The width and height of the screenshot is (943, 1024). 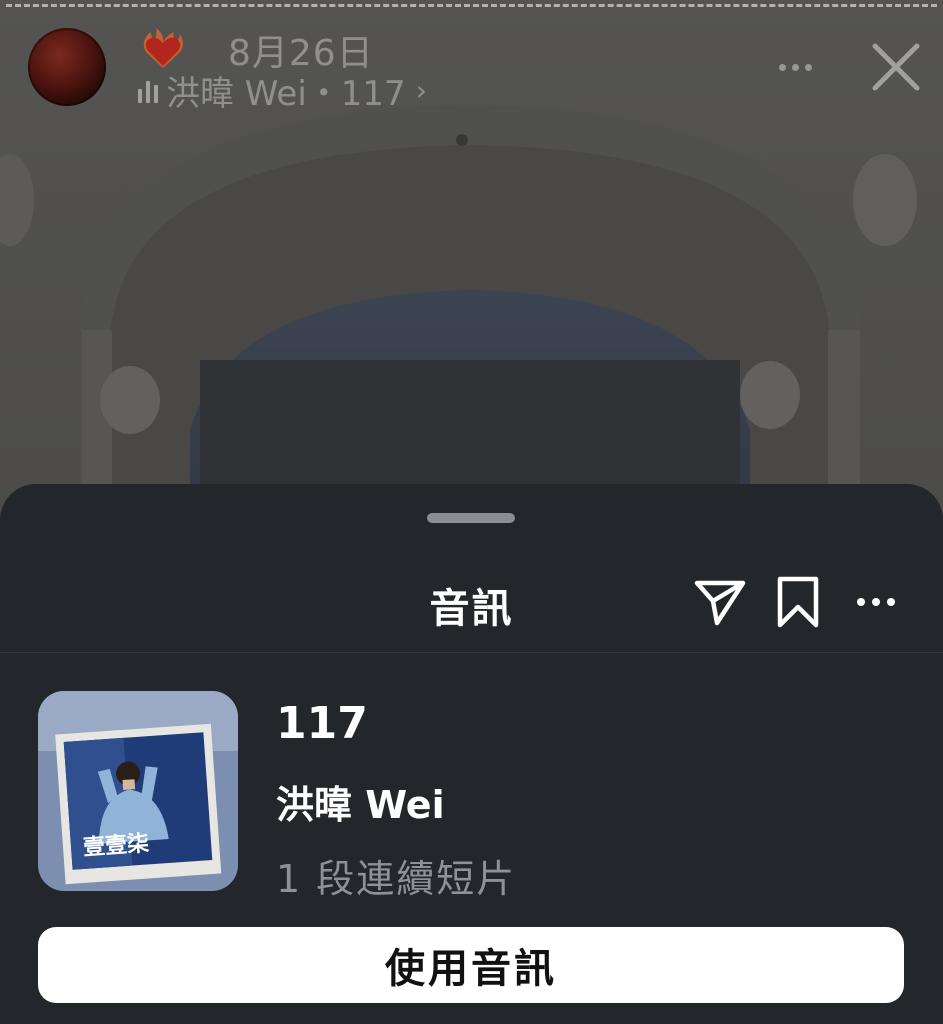 What do you see at coordinates (116, 845) in the screenshot?
I see `album-cover-text: 壹壹柒` at bounding box center [116, 845].